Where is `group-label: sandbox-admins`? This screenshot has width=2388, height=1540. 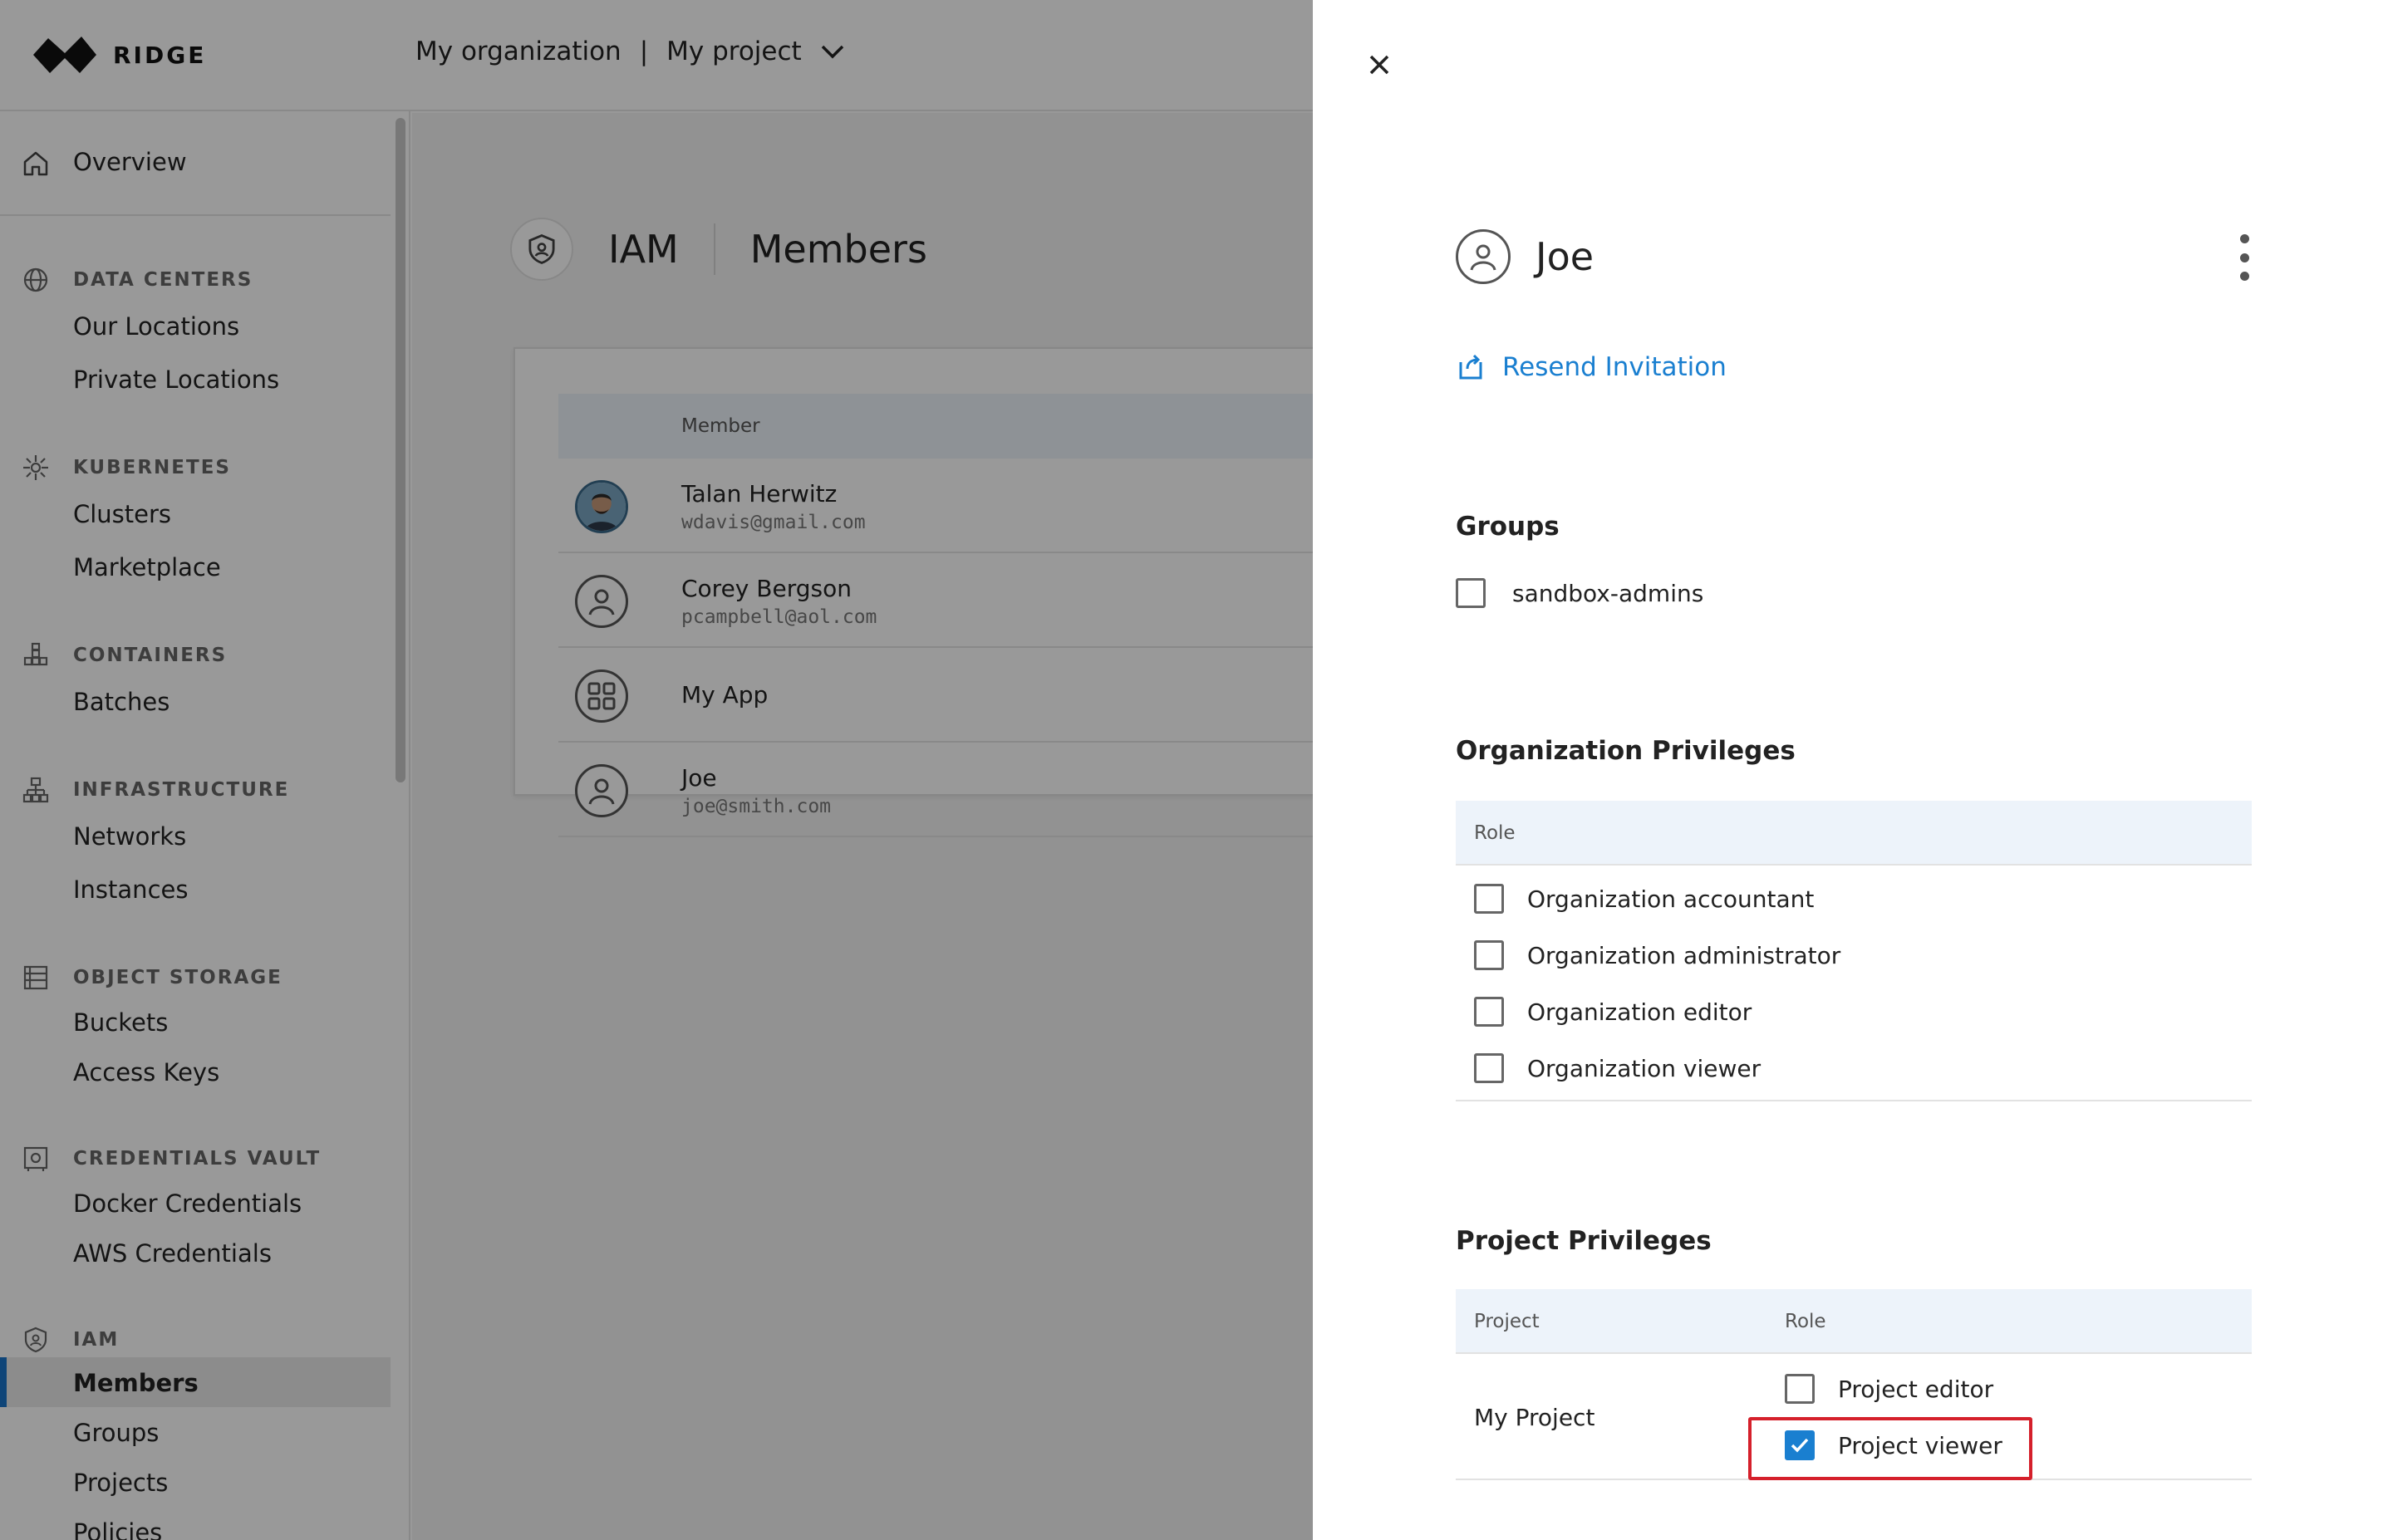
group-label: sandbox-admins is located at coordinates (1608, 593).